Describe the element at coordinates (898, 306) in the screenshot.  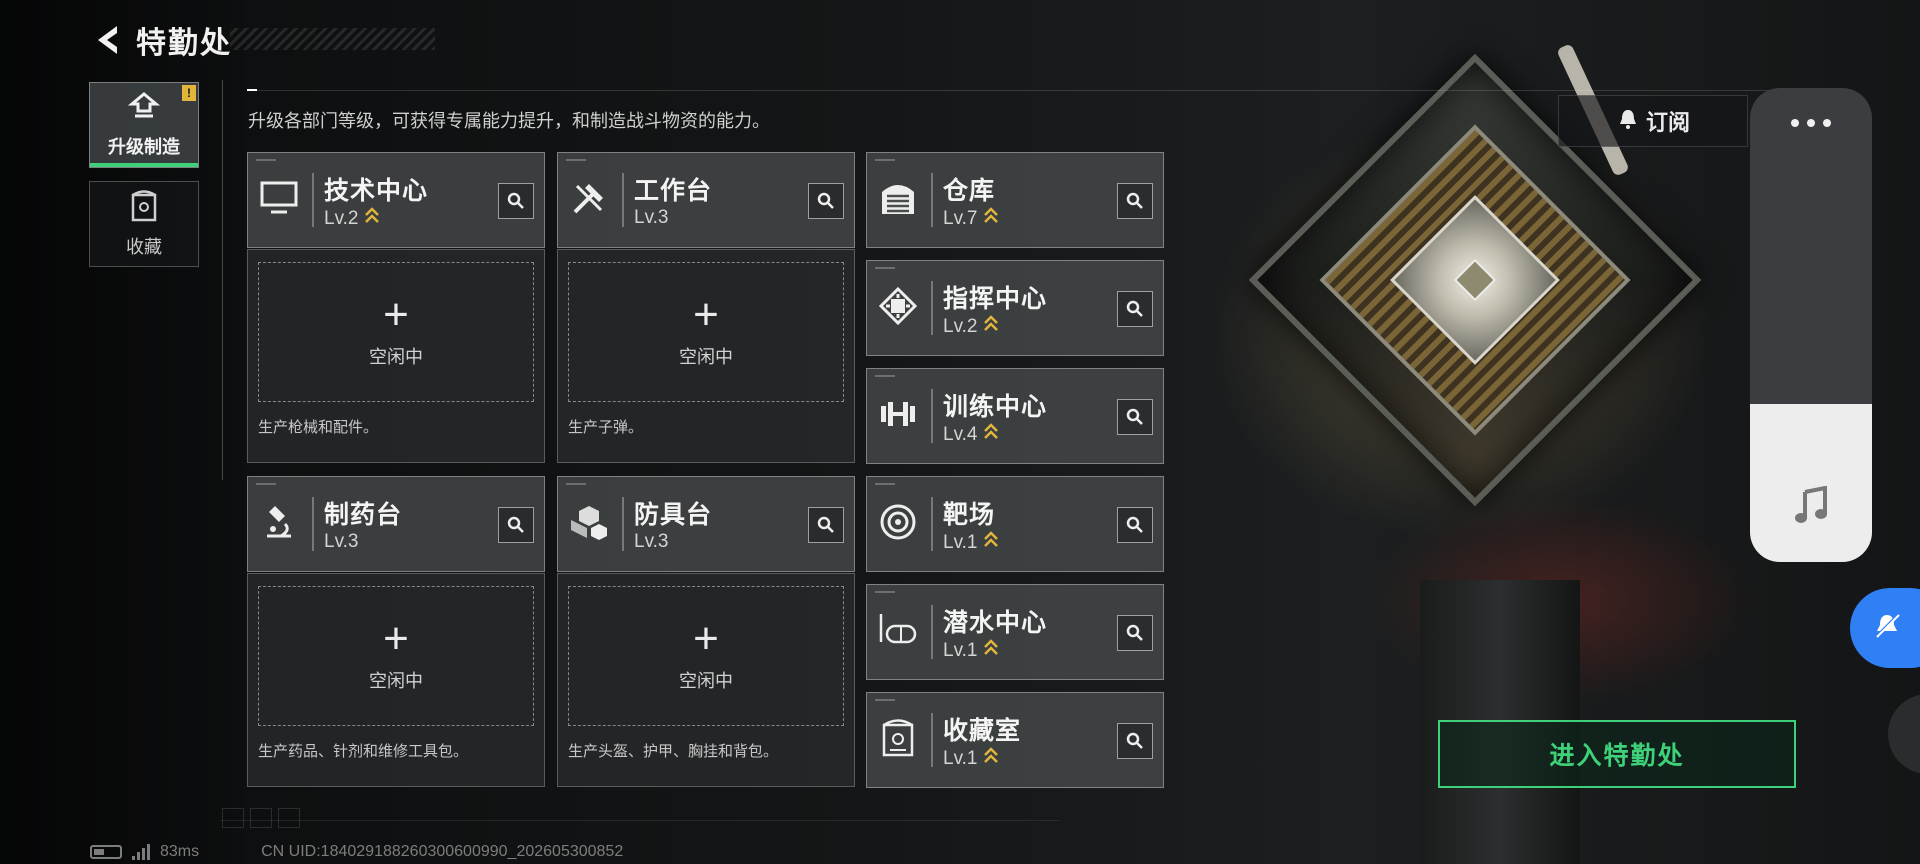
I see `chip-icon` at that location.